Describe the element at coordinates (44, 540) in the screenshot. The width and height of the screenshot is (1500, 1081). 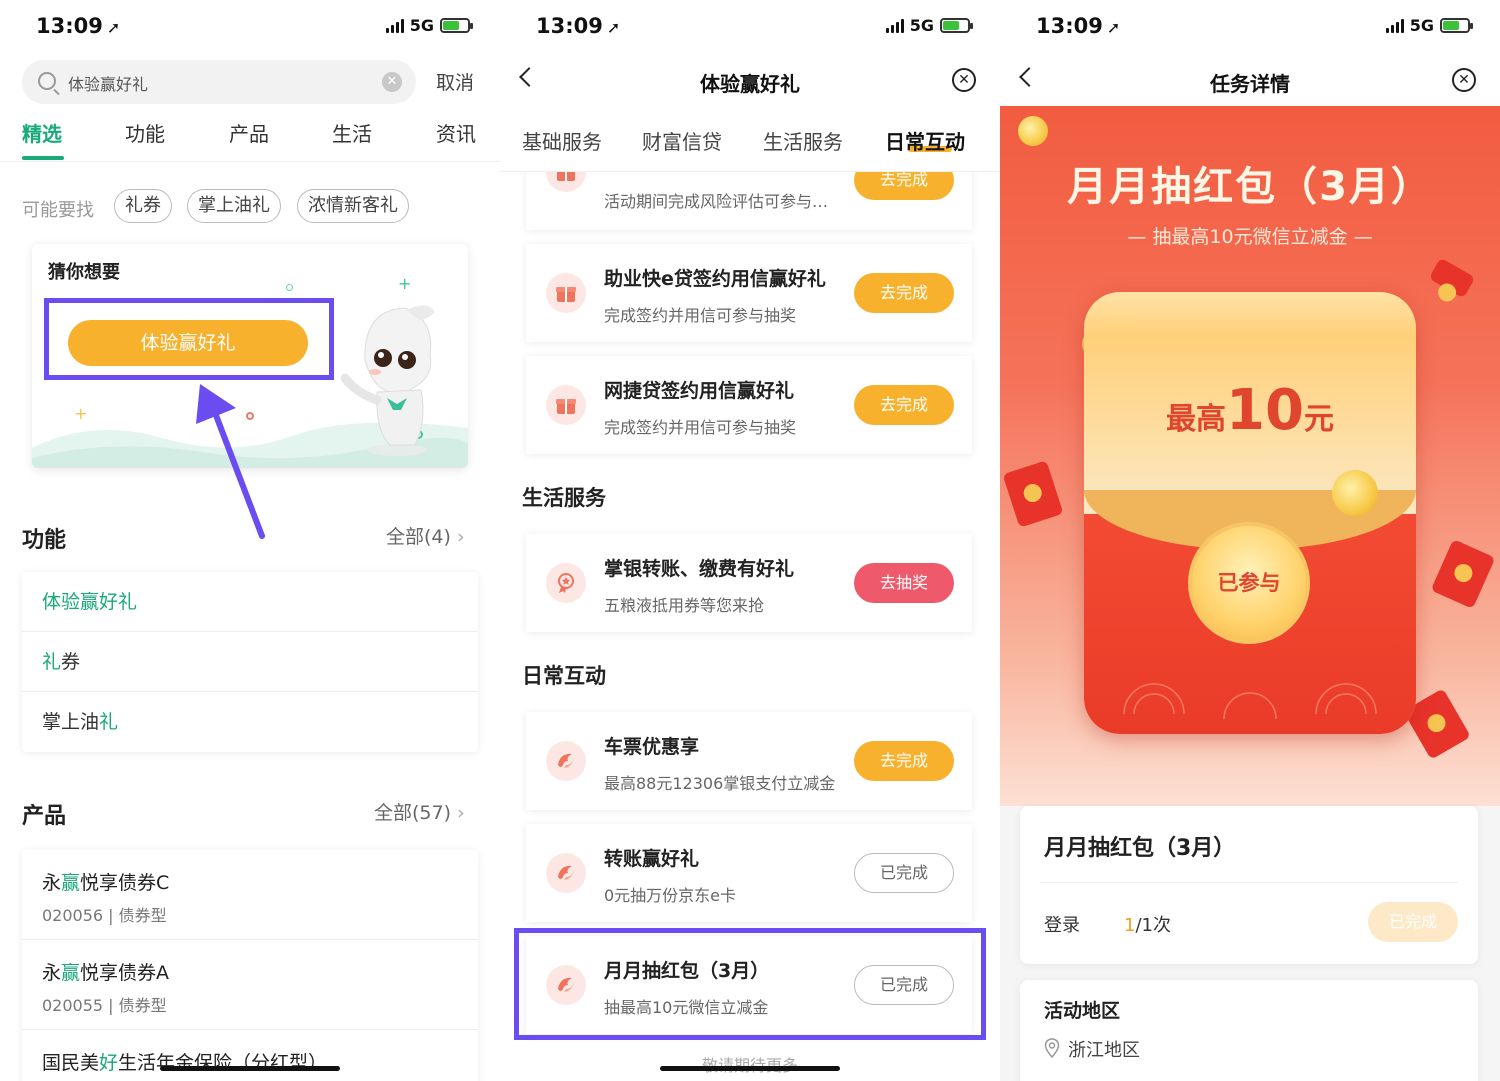
I see `section-functions-title: 功能` at that location.